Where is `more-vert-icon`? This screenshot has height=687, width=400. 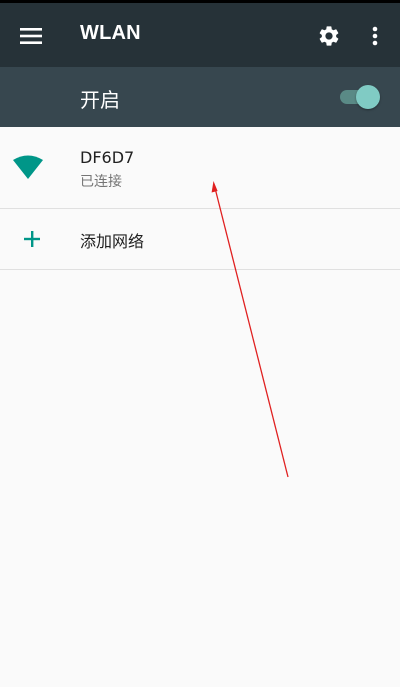
more-vert-icon is located at coordinates (375, 36).